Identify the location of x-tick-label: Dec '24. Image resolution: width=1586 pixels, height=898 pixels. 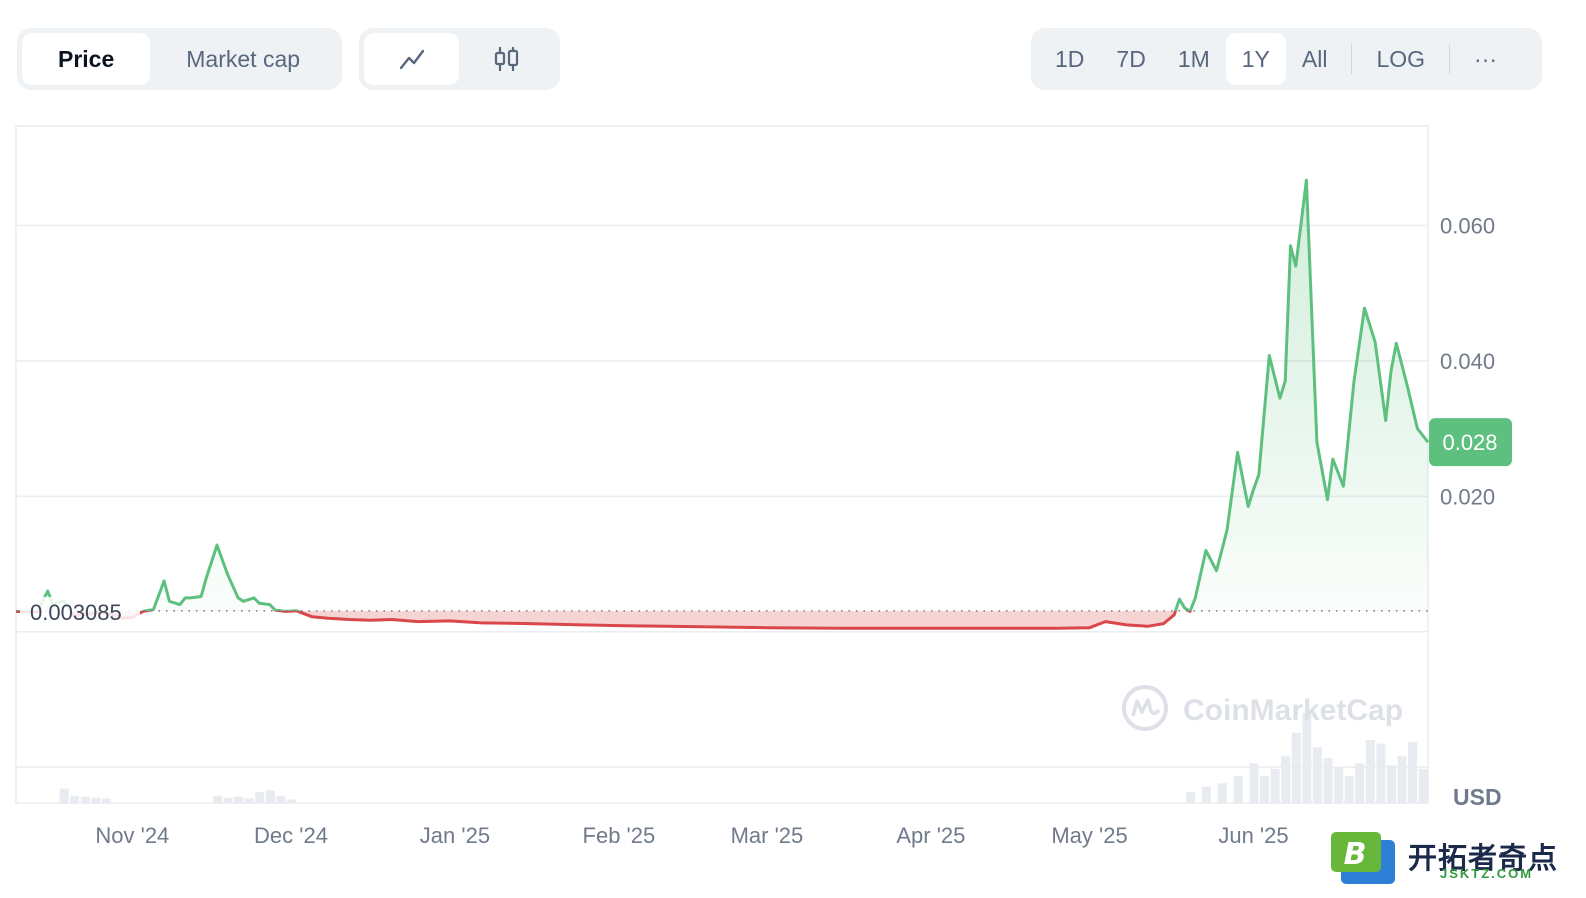
(291, 835).